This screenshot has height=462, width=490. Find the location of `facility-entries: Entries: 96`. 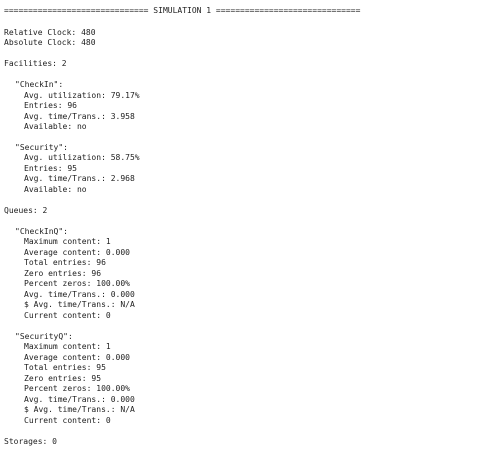

facility-entries: Entries: 96 is located at coordinates (50, 105).